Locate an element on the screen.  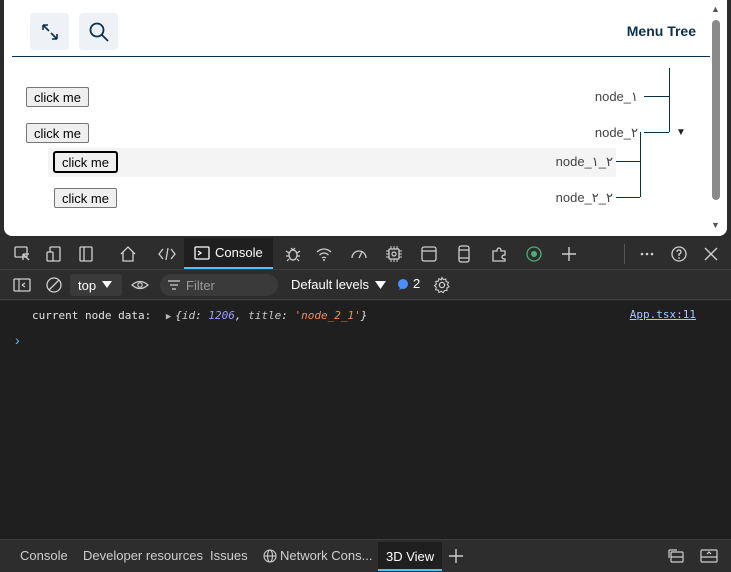
application-panel-icon is located at coordinates (429, 254).